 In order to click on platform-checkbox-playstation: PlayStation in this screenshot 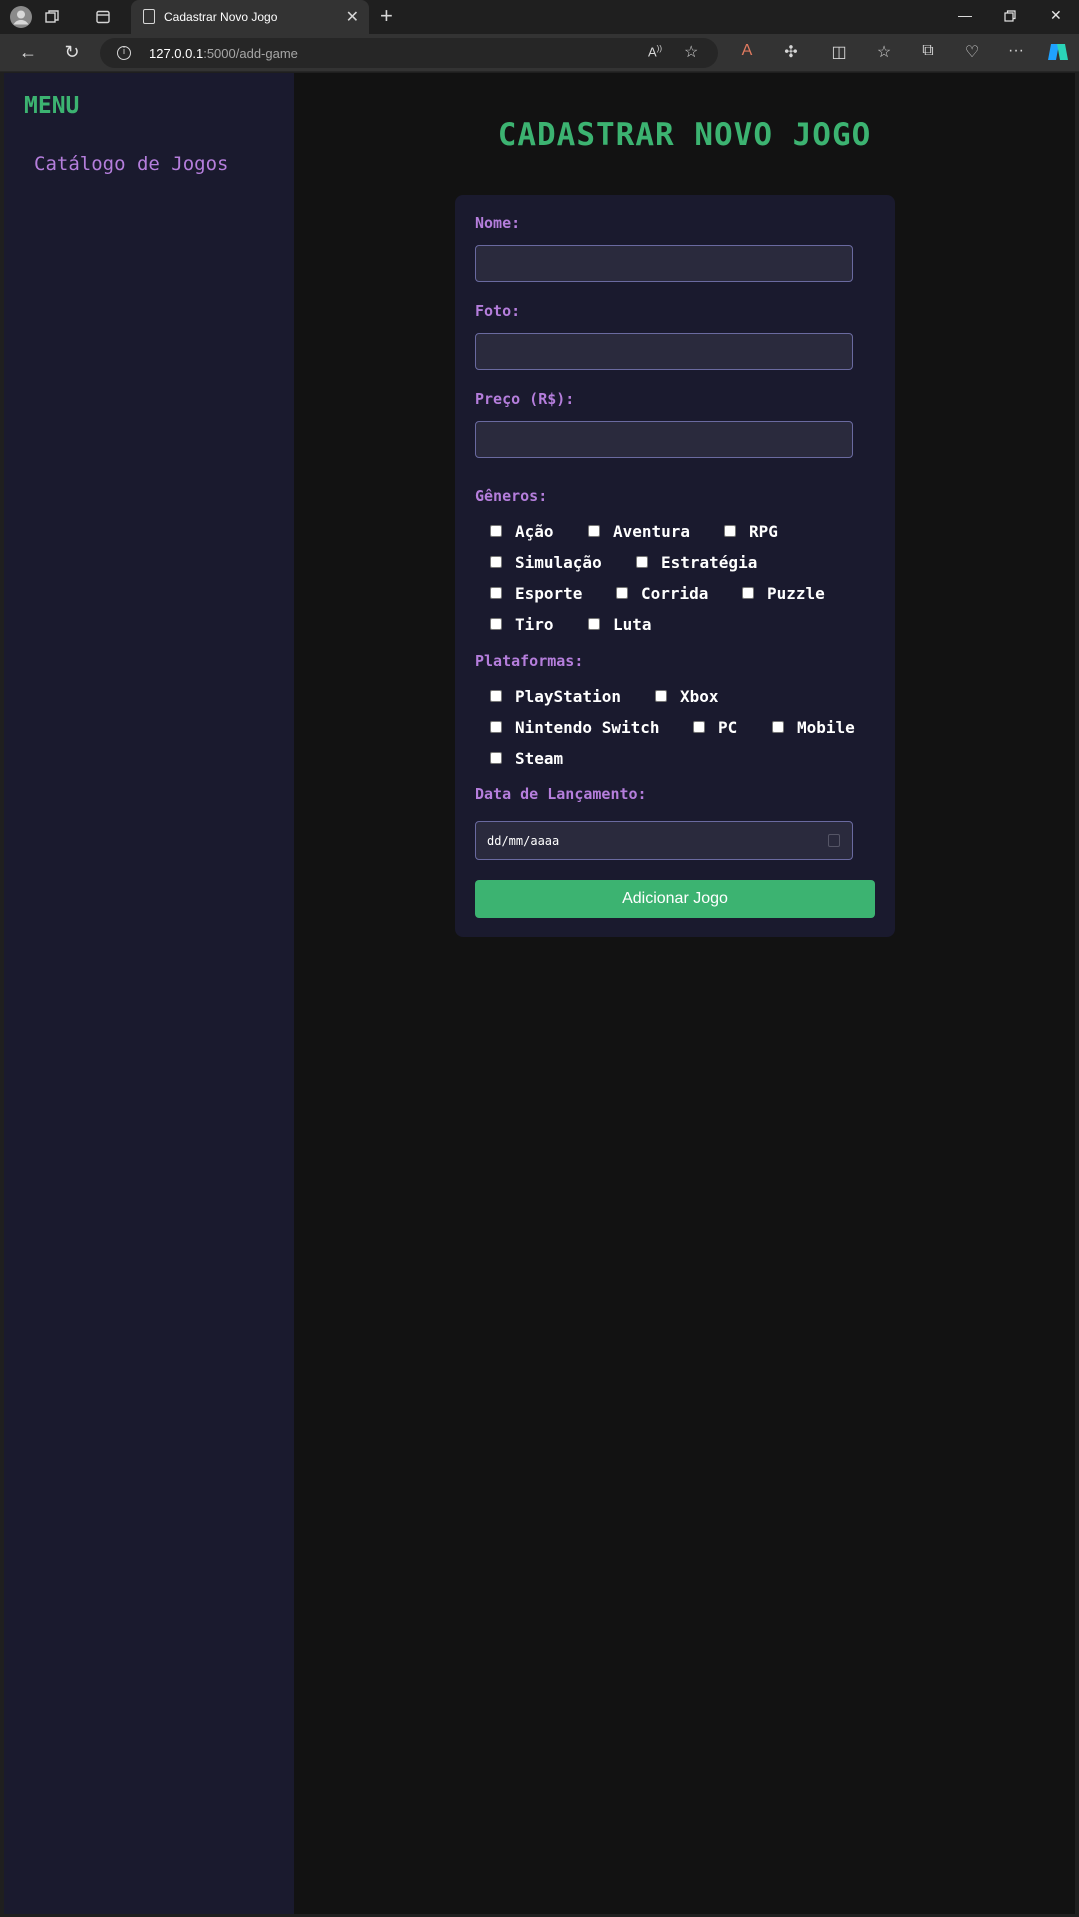, I will do `click(555, 696)`.